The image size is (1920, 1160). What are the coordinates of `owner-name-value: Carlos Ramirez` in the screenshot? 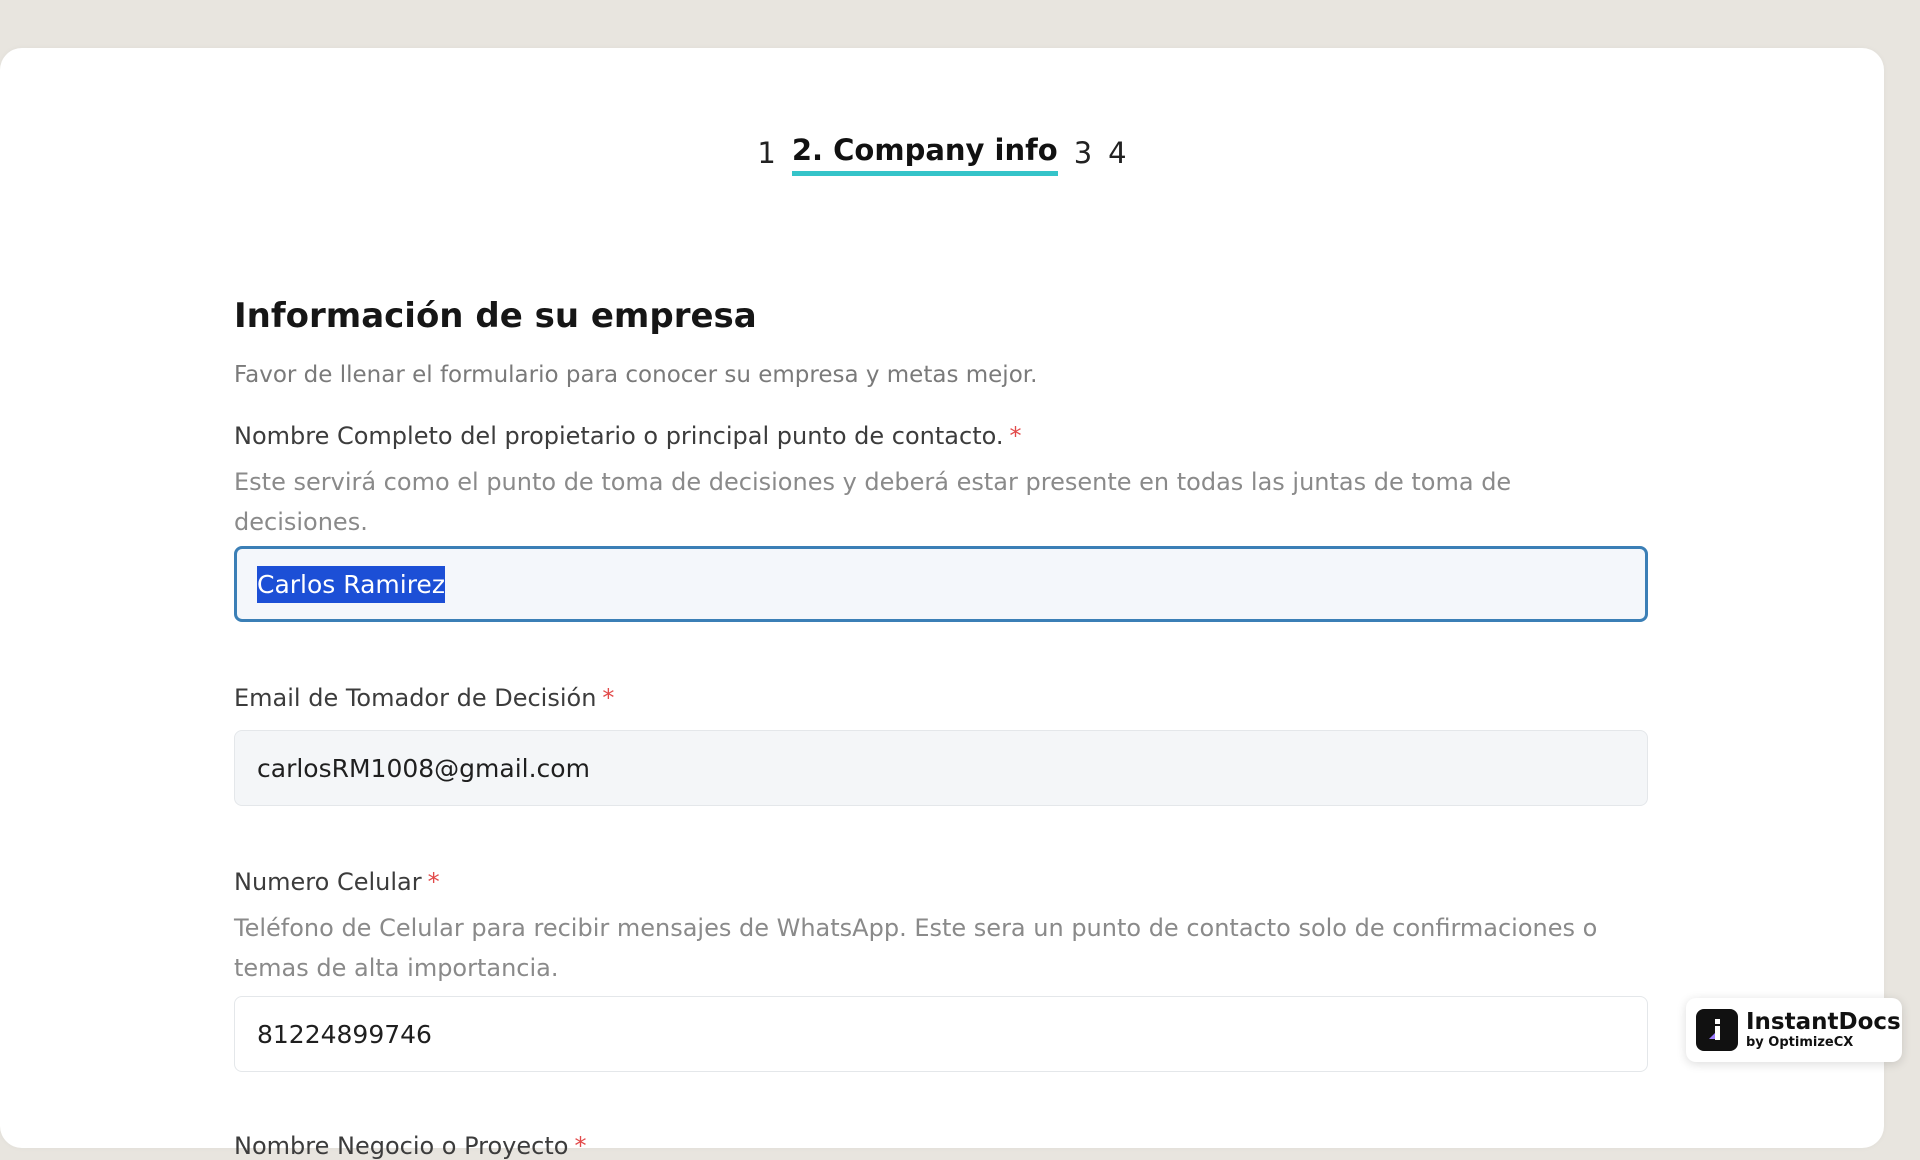 It's located at (351, 584).